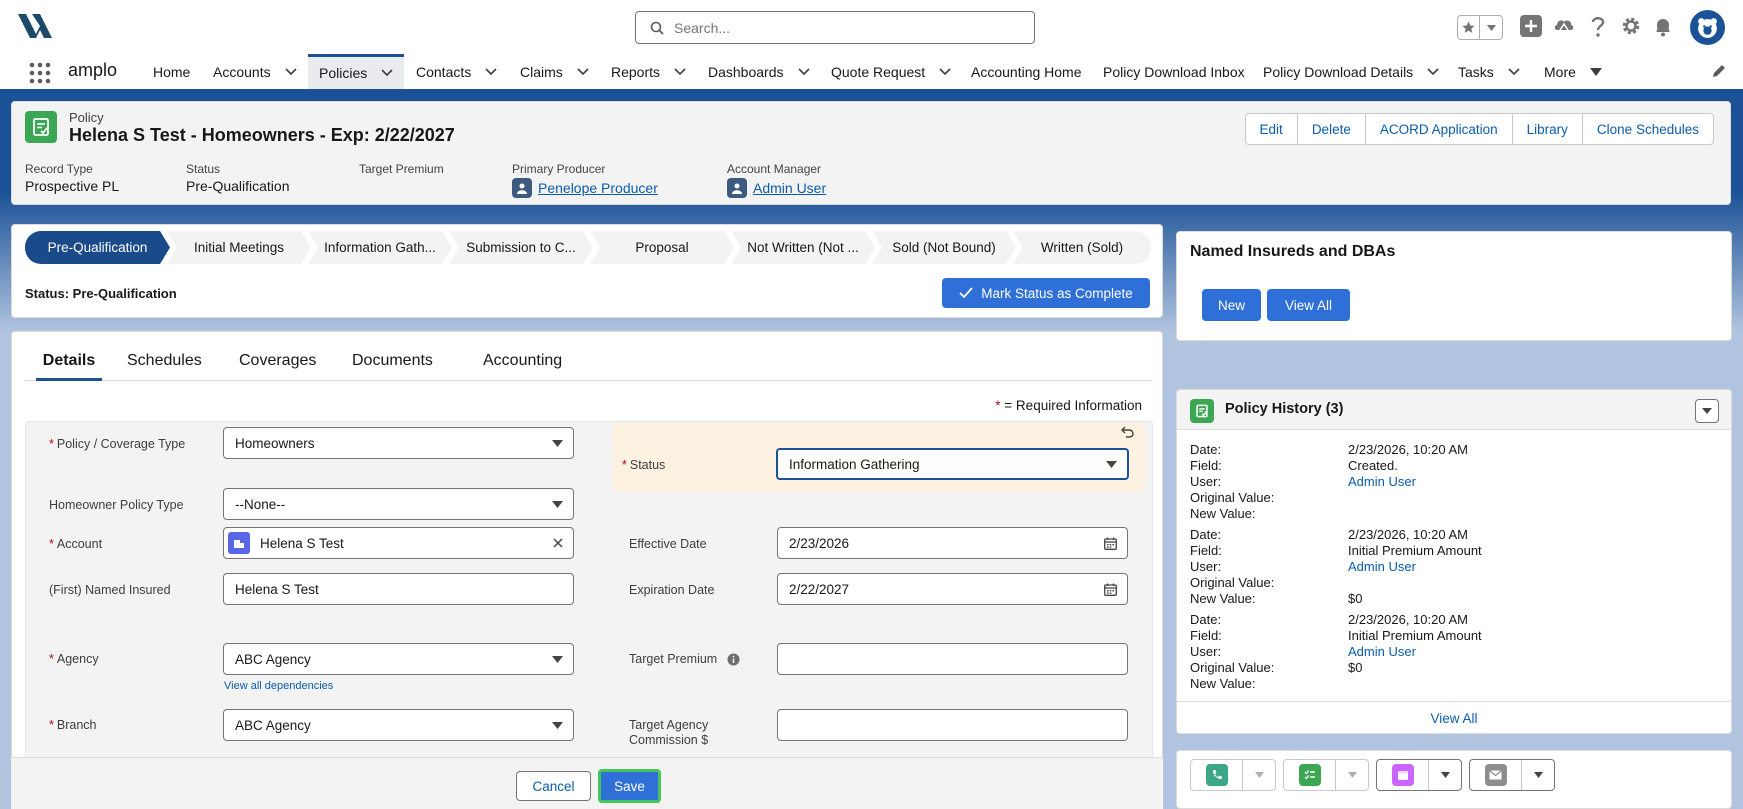 The image size is (1743, 809). I want to click on new-event-action, so click(1419, 775).